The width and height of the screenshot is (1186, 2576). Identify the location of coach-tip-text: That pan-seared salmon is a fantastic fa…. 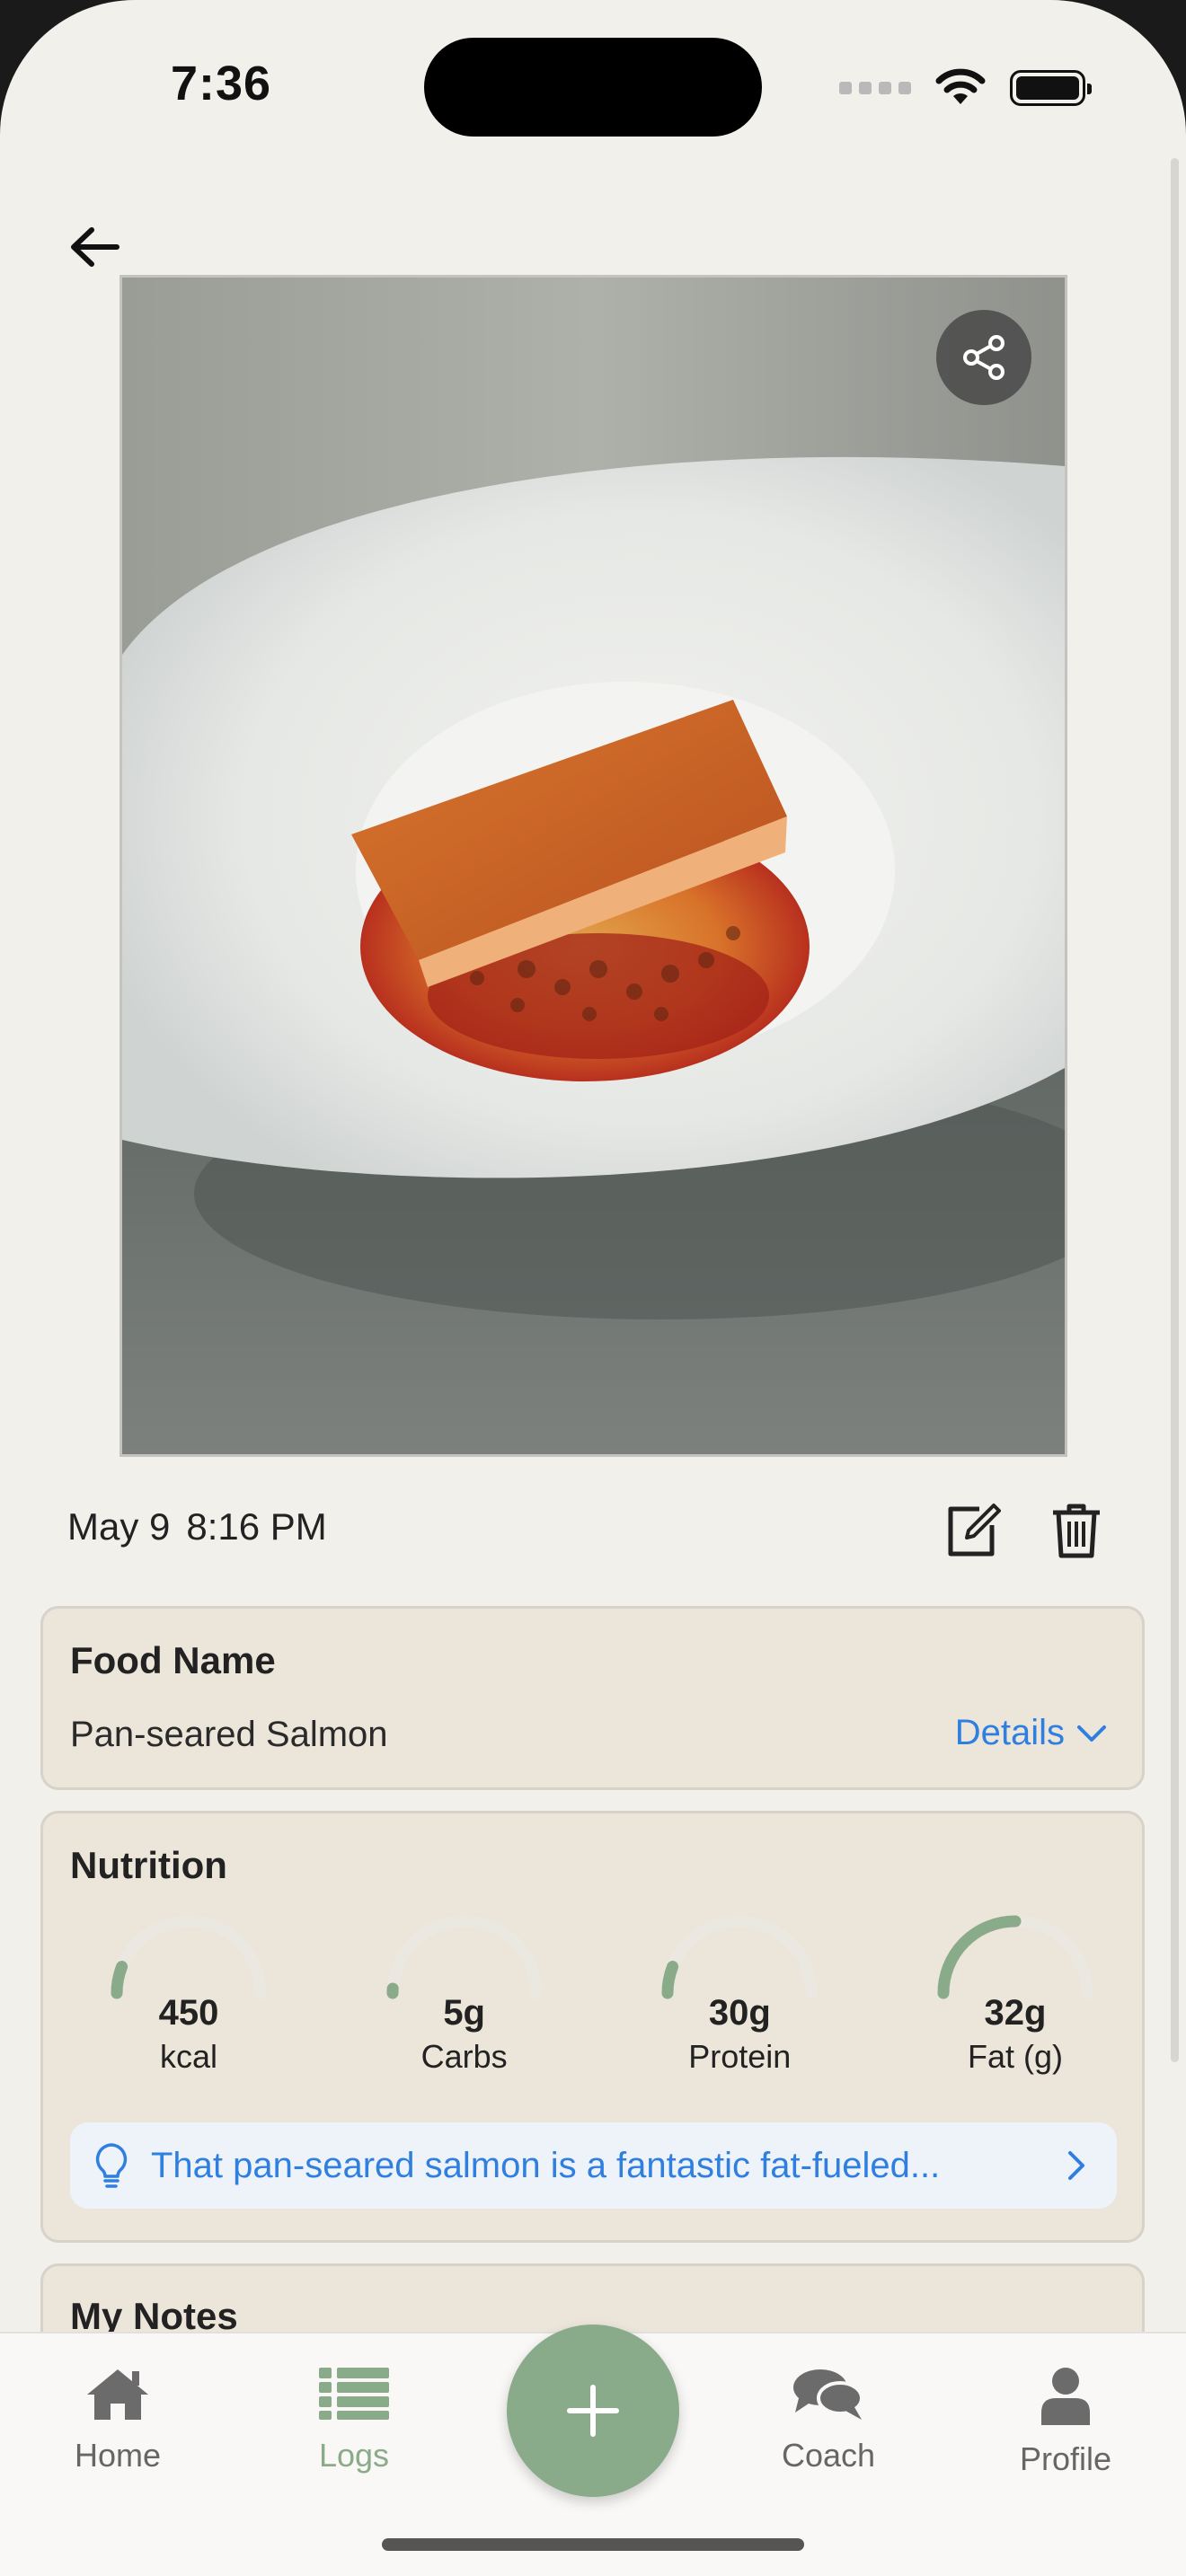
(546, 2165).